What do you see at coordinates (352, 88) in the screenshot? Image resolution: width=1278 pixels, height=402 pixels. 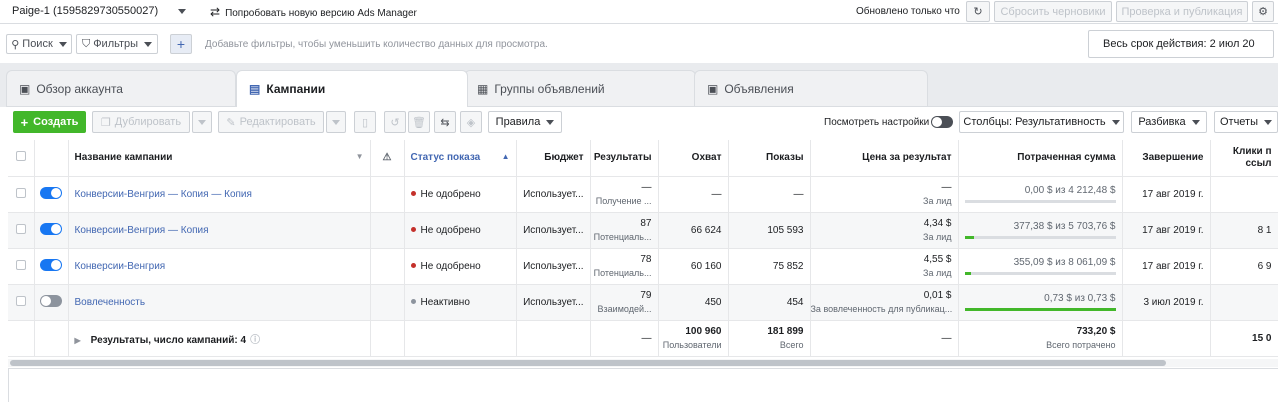 I see `tab-campaigns: ▤ Кампании` at bounding box center [352, 88].